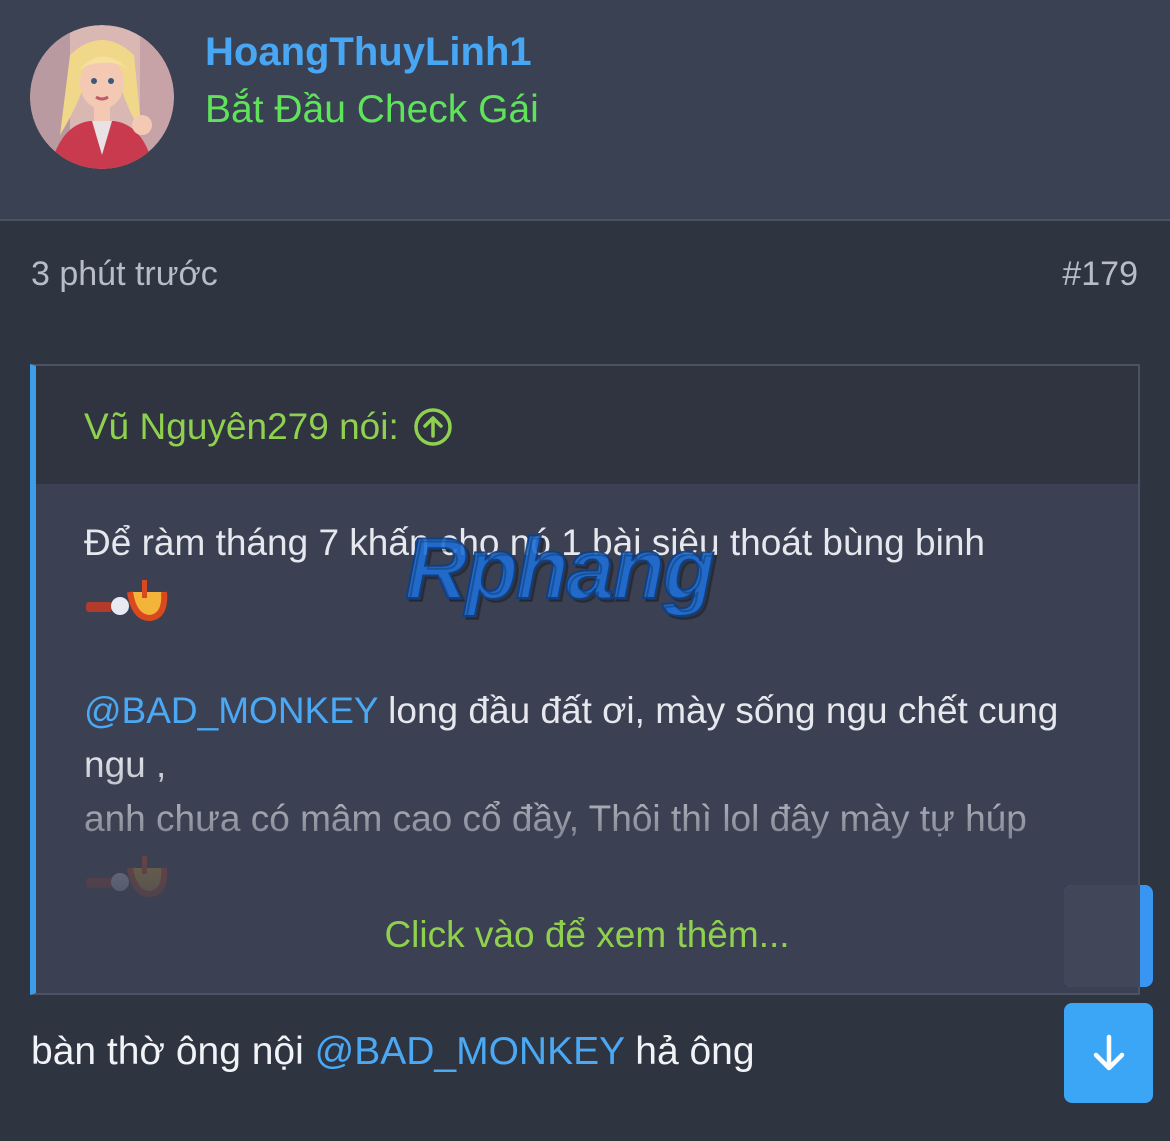  Describe the element at coordinates (241, 426) in the screenshot. I see `quote-author-label: Vũ Nguyên279 nói:` at that location.